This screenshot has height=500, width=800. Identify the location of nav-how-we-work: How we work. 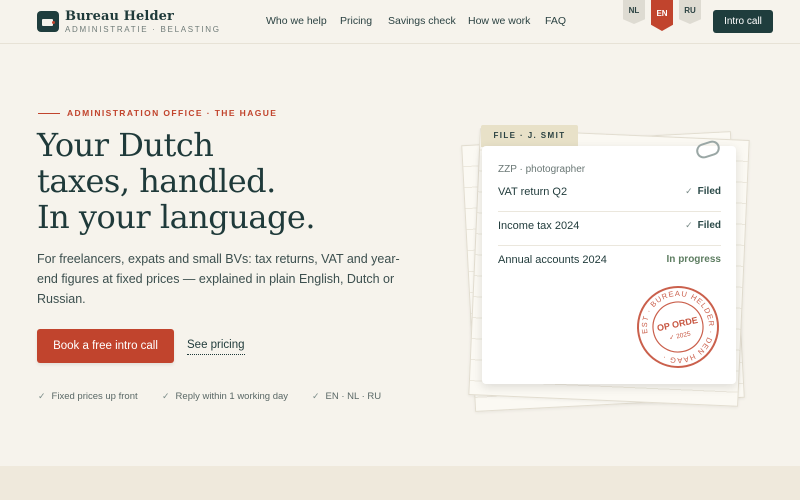
(499, 21).